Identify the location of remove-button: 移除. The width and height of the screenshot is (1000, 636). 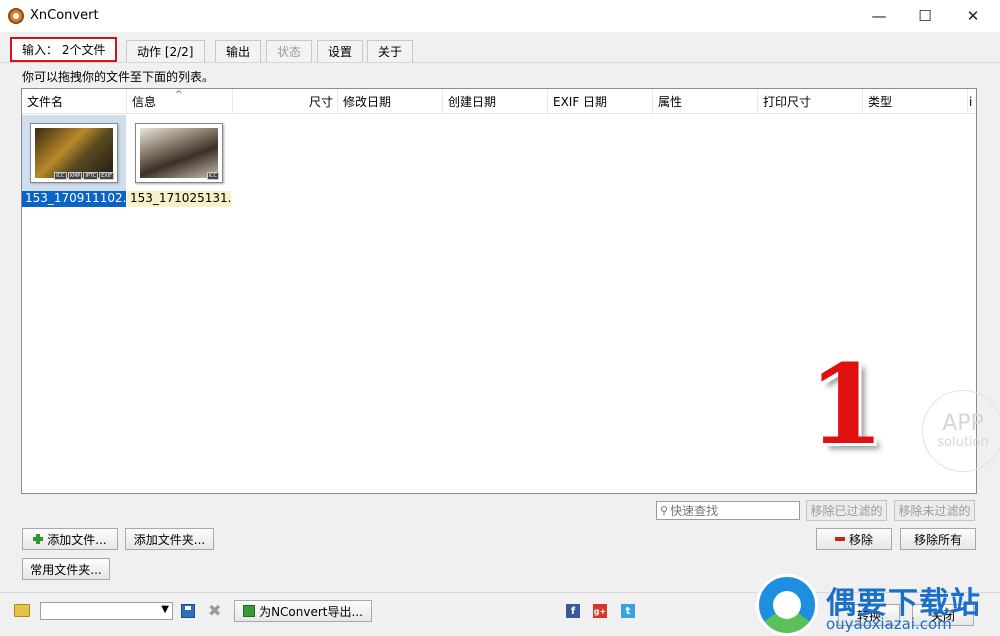
(854, 539).